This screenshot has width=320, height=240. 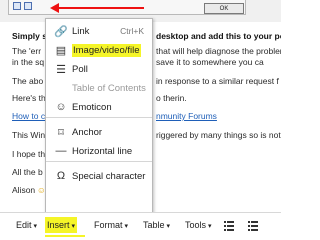 I want to click on document-line-fragment: desktop and add this to your po, so click(x=218, y=36).